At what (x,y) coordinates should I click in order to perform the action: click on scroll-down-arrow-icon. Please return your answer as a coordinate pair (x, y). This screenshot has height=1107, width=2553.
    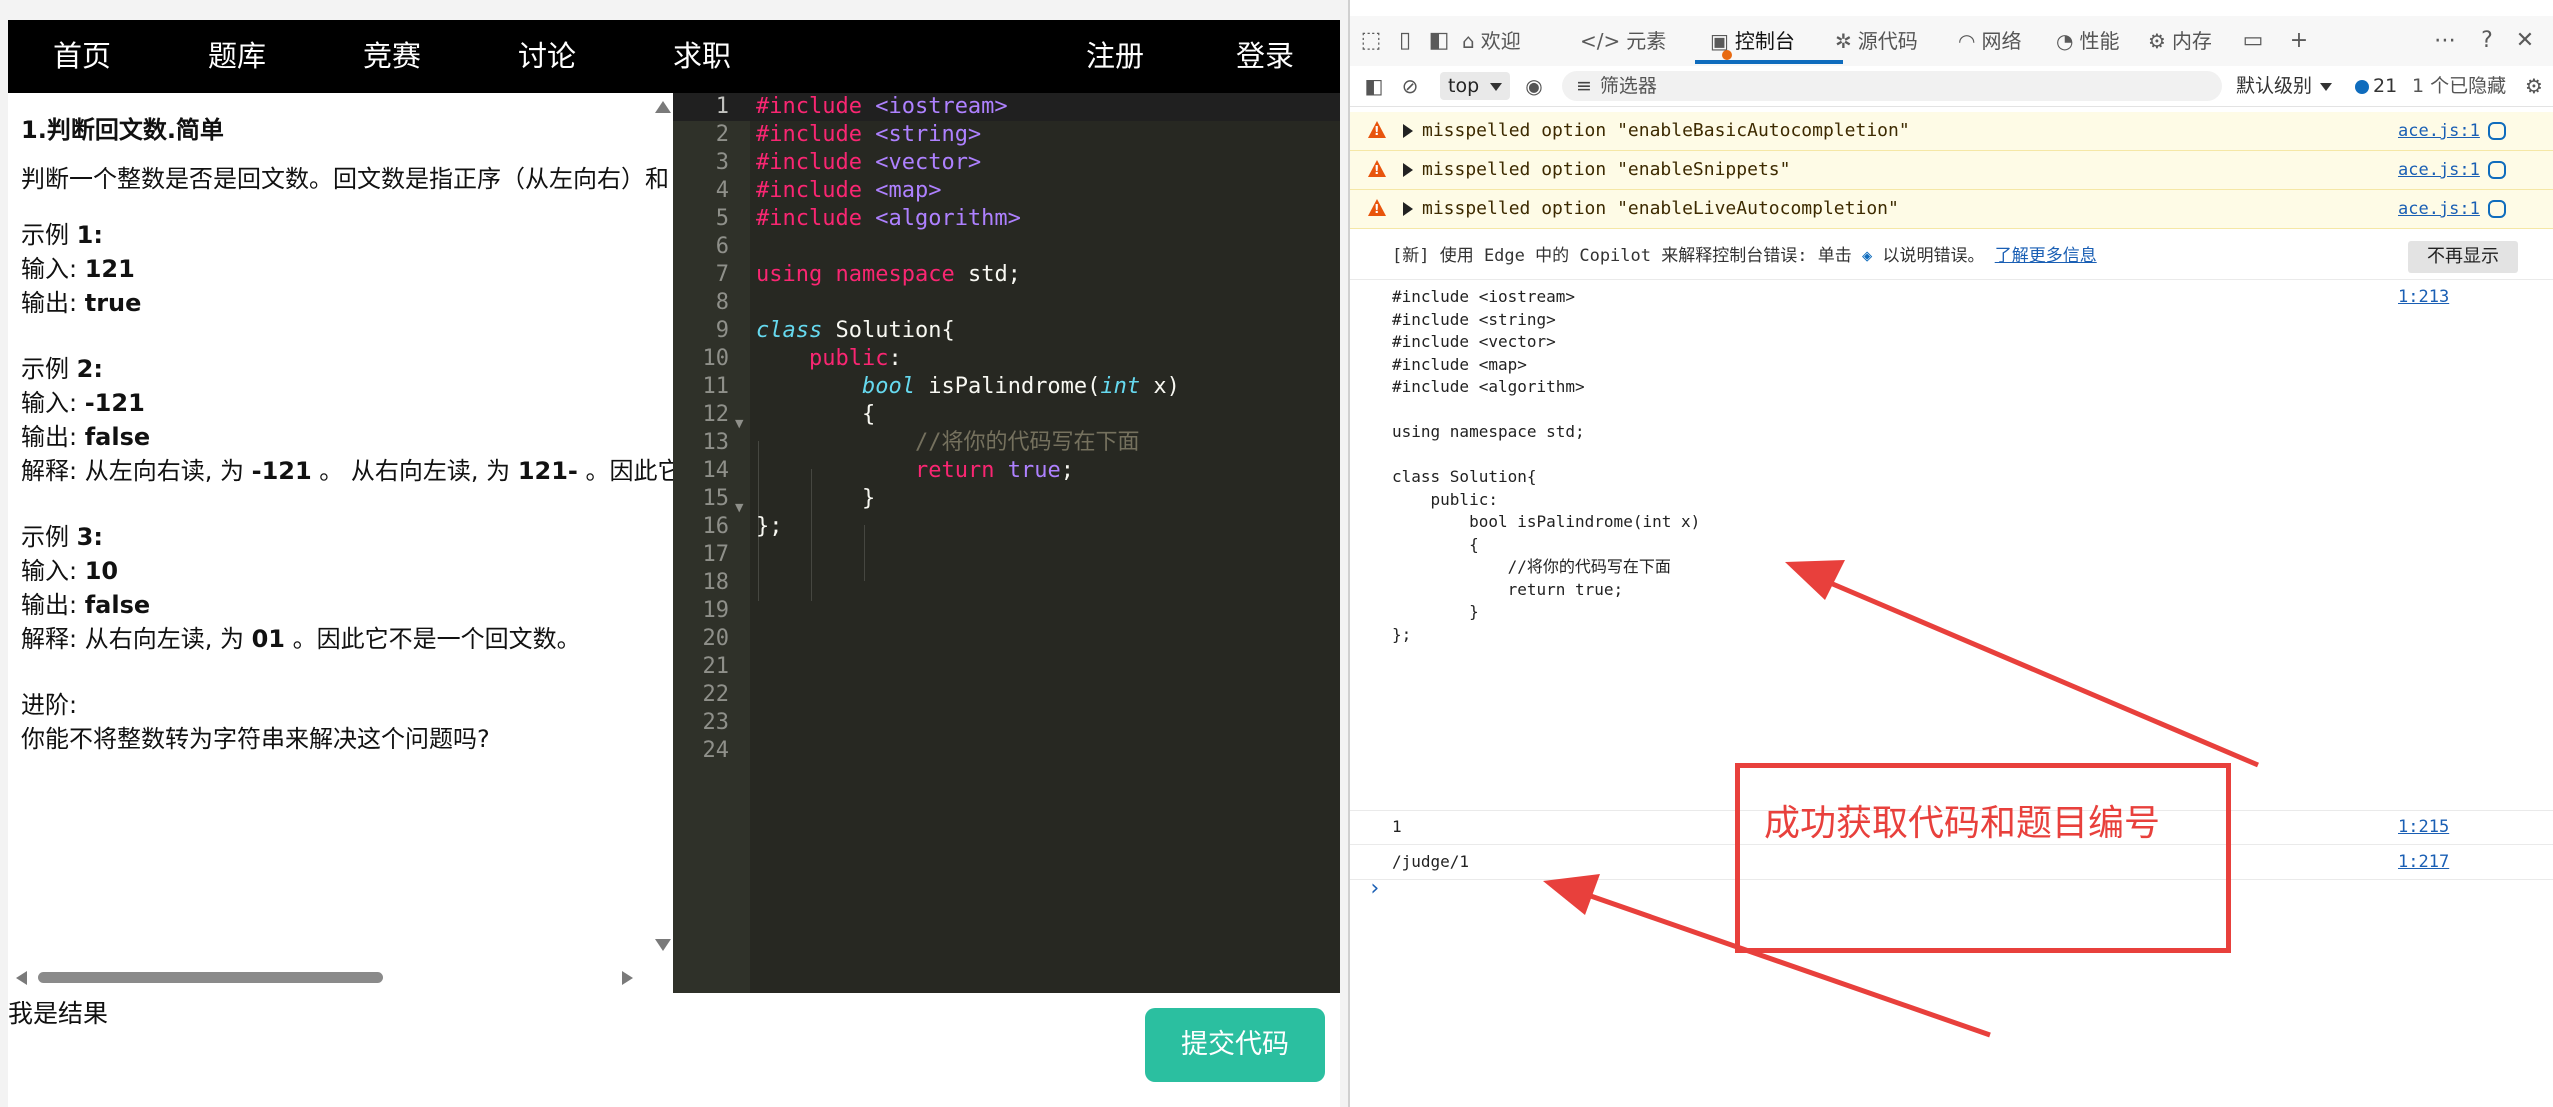
    Looking at the image, I should click on (663, 945).